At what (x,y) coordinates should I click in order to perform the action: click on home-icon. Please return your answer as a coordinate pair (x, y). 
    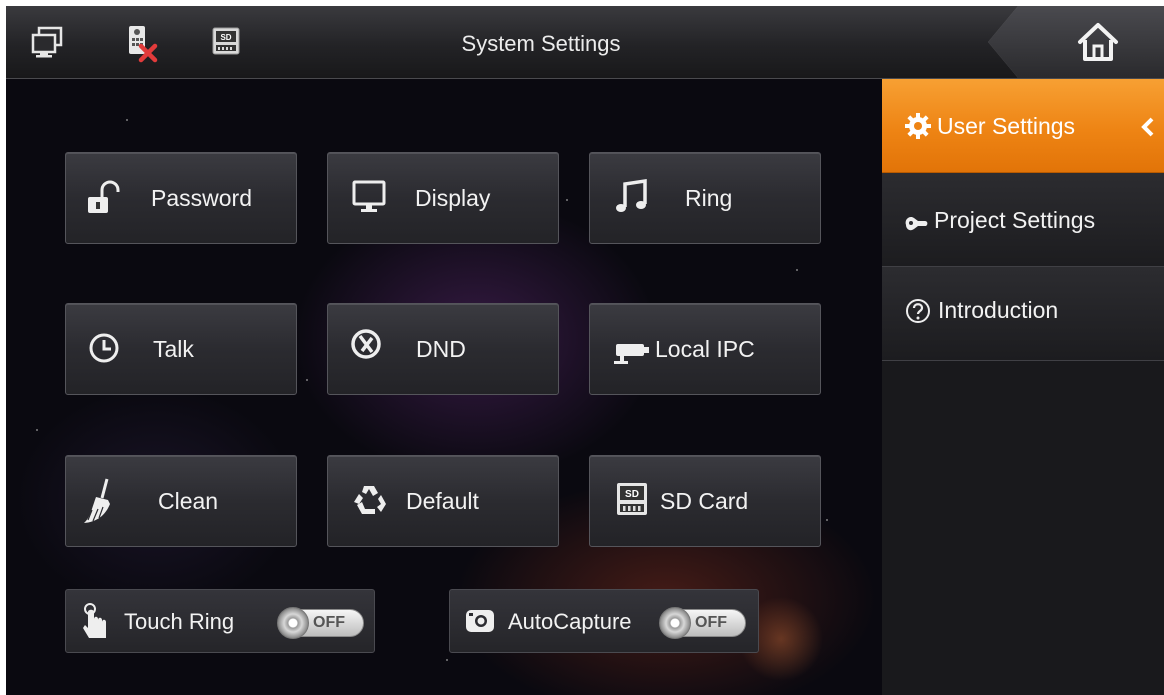
    Looking at the image, I should click on (1098, 42).